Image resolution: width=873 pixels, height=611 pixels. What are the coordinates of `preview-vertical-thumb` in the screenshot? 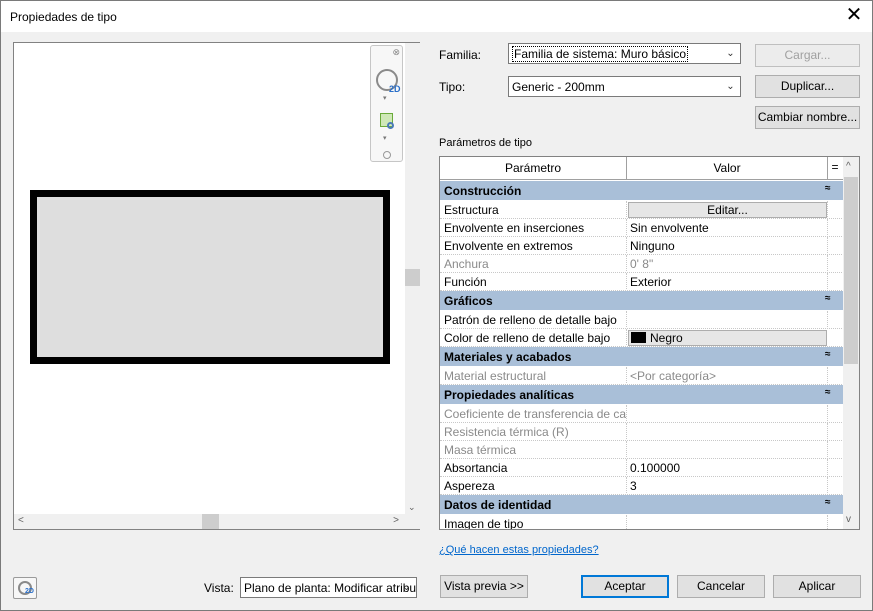 It's located at (412, 277).